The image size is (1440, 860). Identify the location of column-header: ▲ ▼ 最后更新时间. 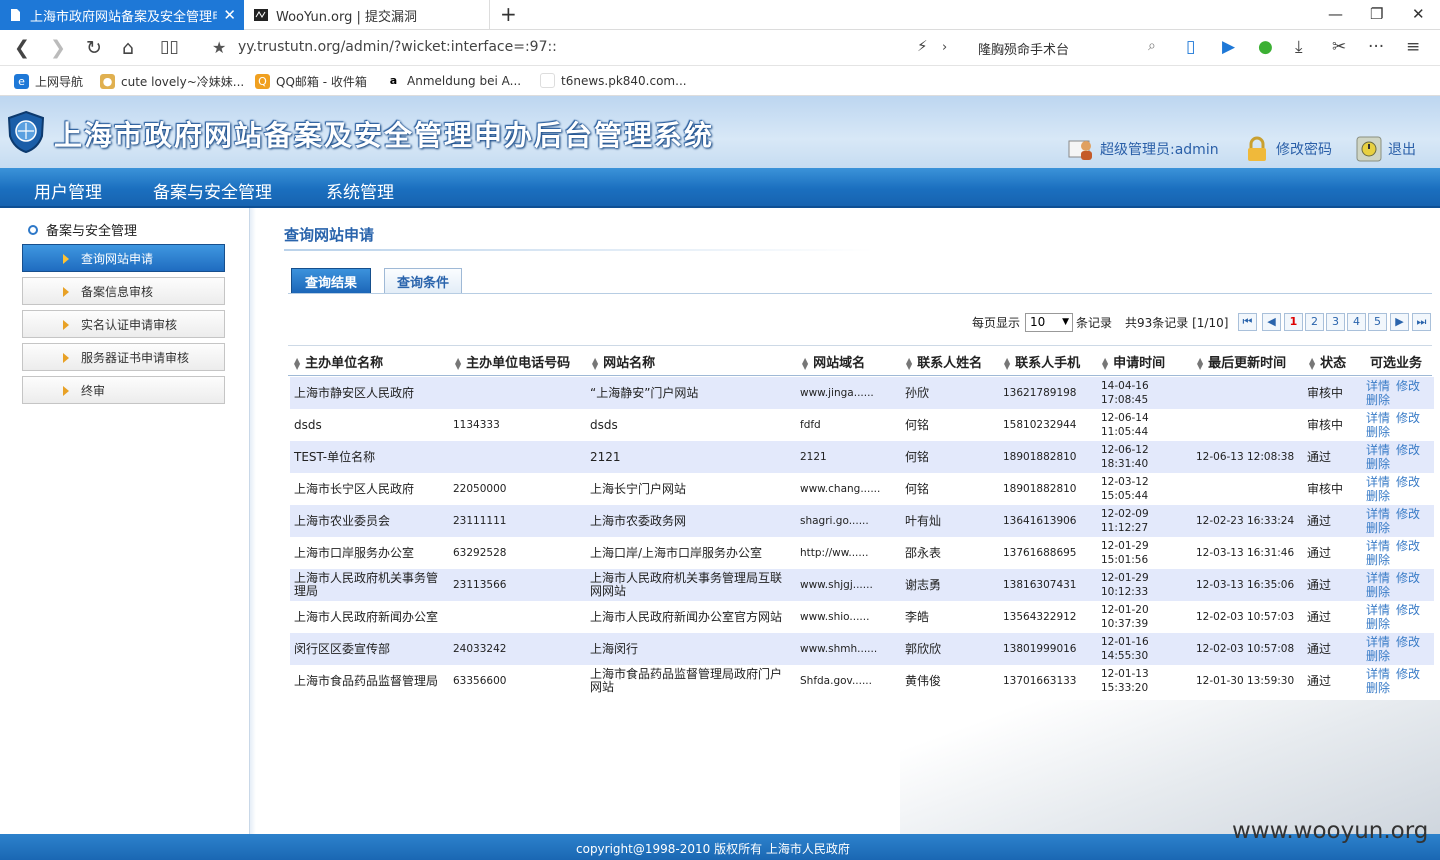
(1241, 361).